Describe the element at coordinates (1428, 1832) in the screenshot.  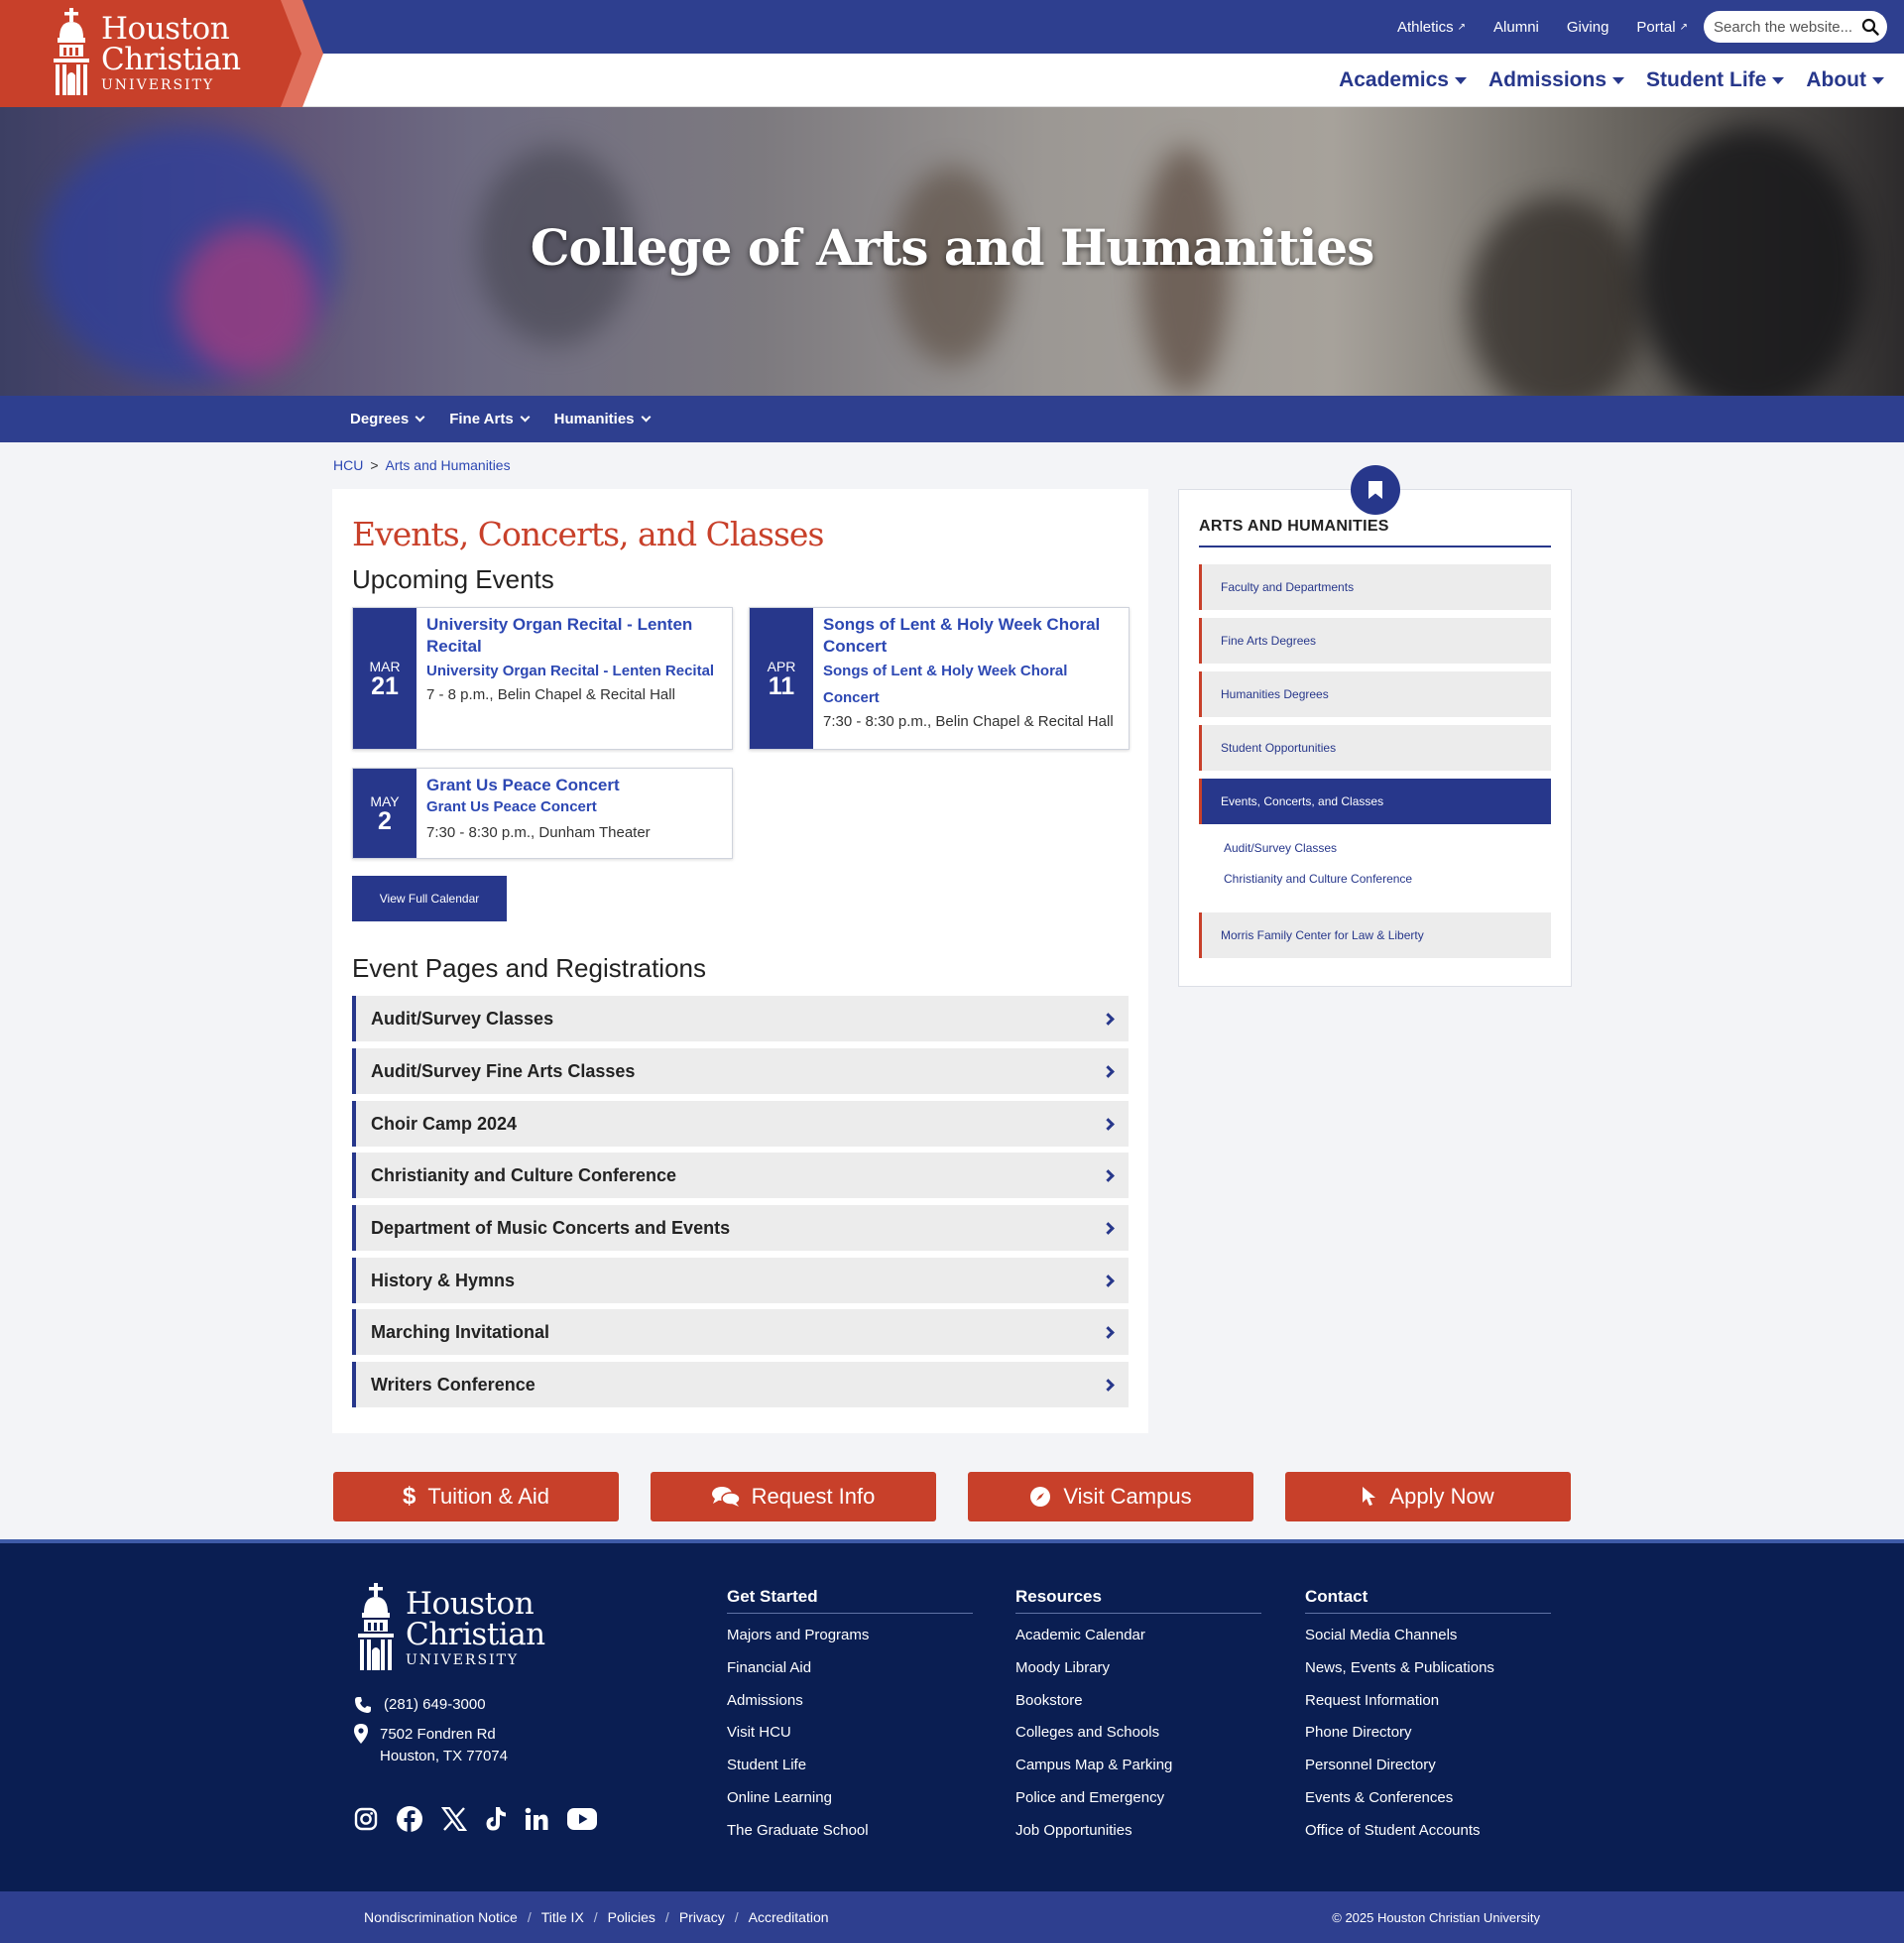
I see `footer-link: Office of Student Accounts` at that location.